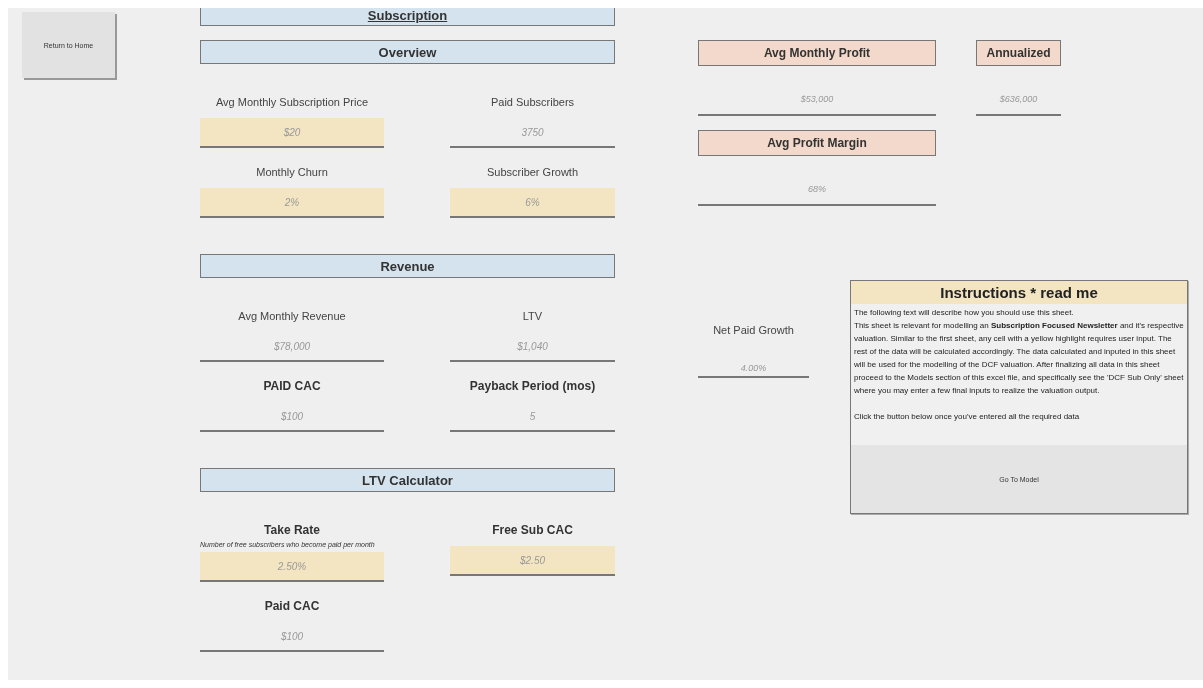 Image resolution: width=1203 pixels, height=688 pixels. What do you see at coordinates (292, 203) in the screenshot?
I see `input-field: 2%` at bounding box center [292, 203].